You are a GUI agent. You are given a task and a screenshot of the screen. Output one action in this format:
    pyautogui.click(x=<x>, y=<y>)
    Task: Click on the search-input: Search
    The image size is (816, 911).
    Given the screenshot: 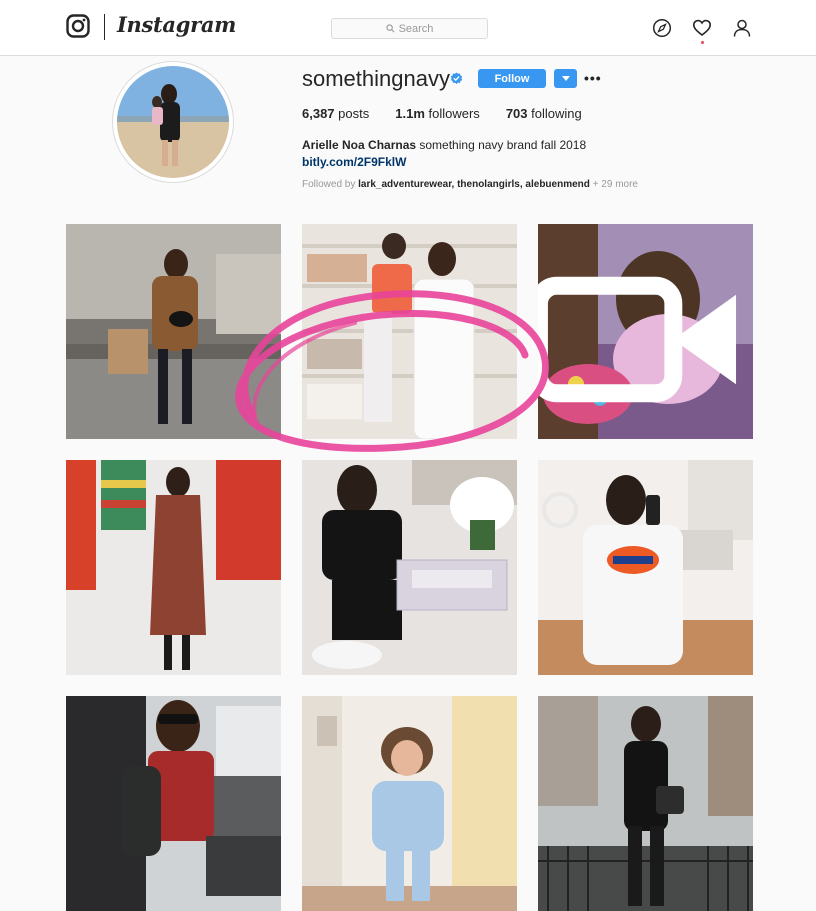 What is the action you would take?
    pyautogui.click(x=409, y=28)
    